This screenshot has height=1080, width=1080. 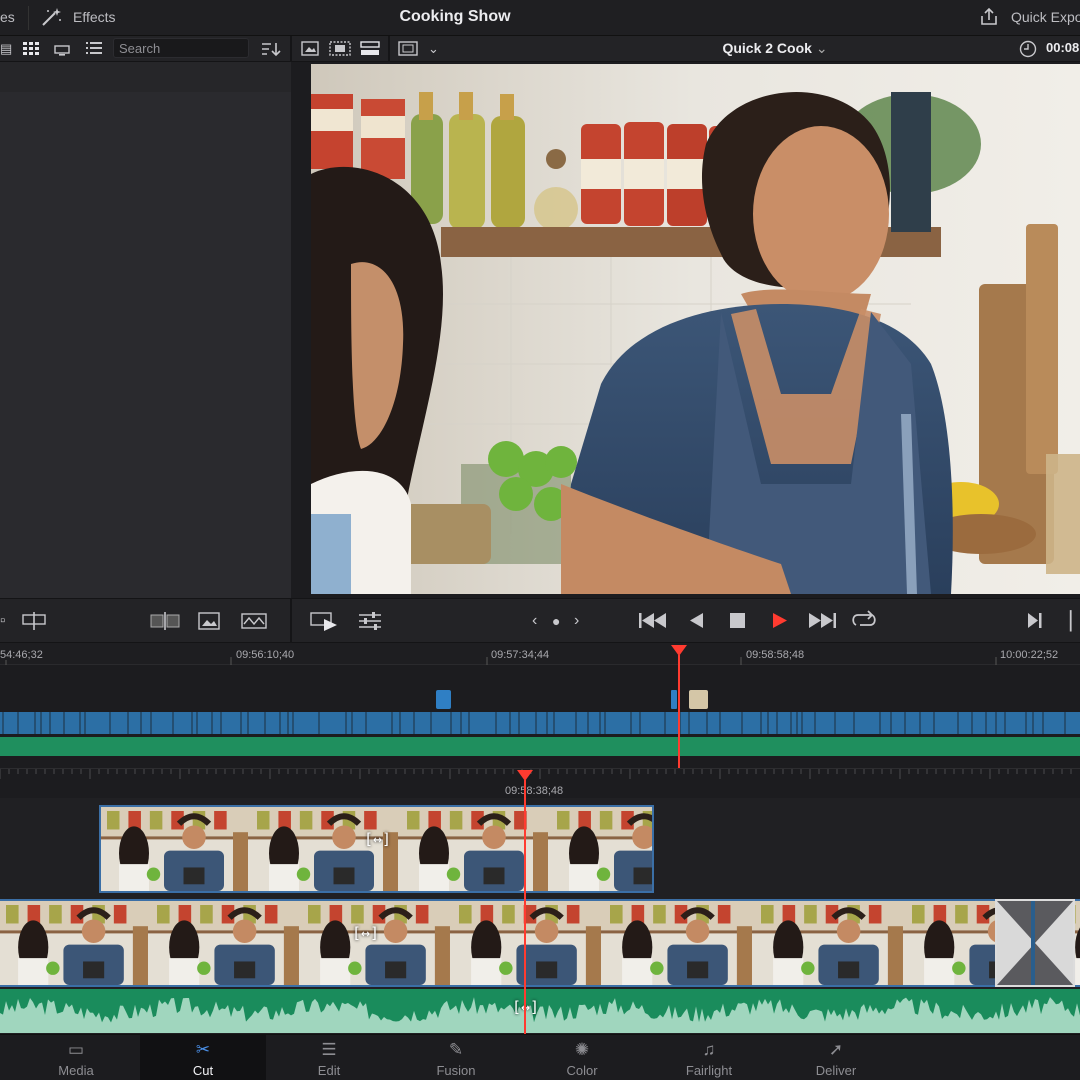 What do you see at coordinates (370, 623) in the screenshot?
I see `settings-sliders-icon` at bounding box center [370, 623].